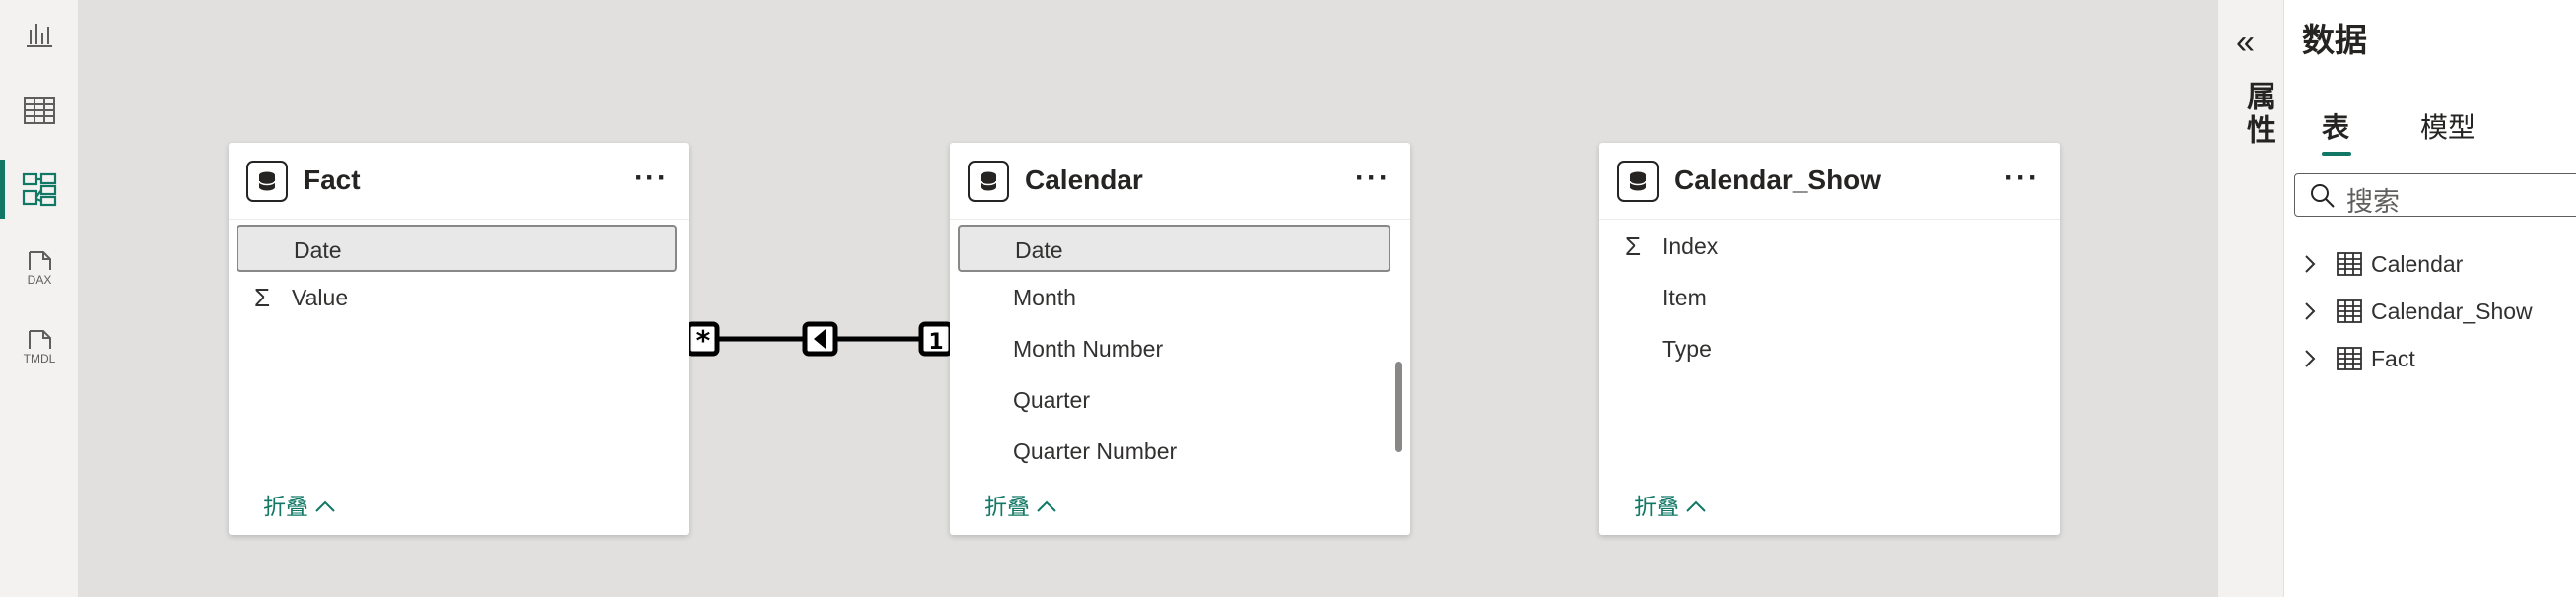 Image resolution: width=2576 pixels, height=597 pixels. I want to click on tmdl-icon: TMDL, so click(40, 347).